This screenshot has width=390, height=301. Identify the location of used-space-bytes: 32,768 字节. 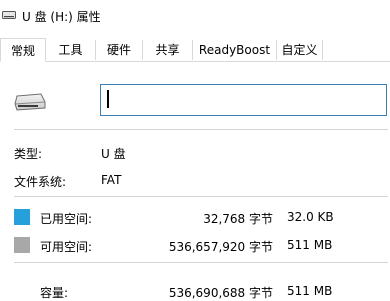
(238, 219).